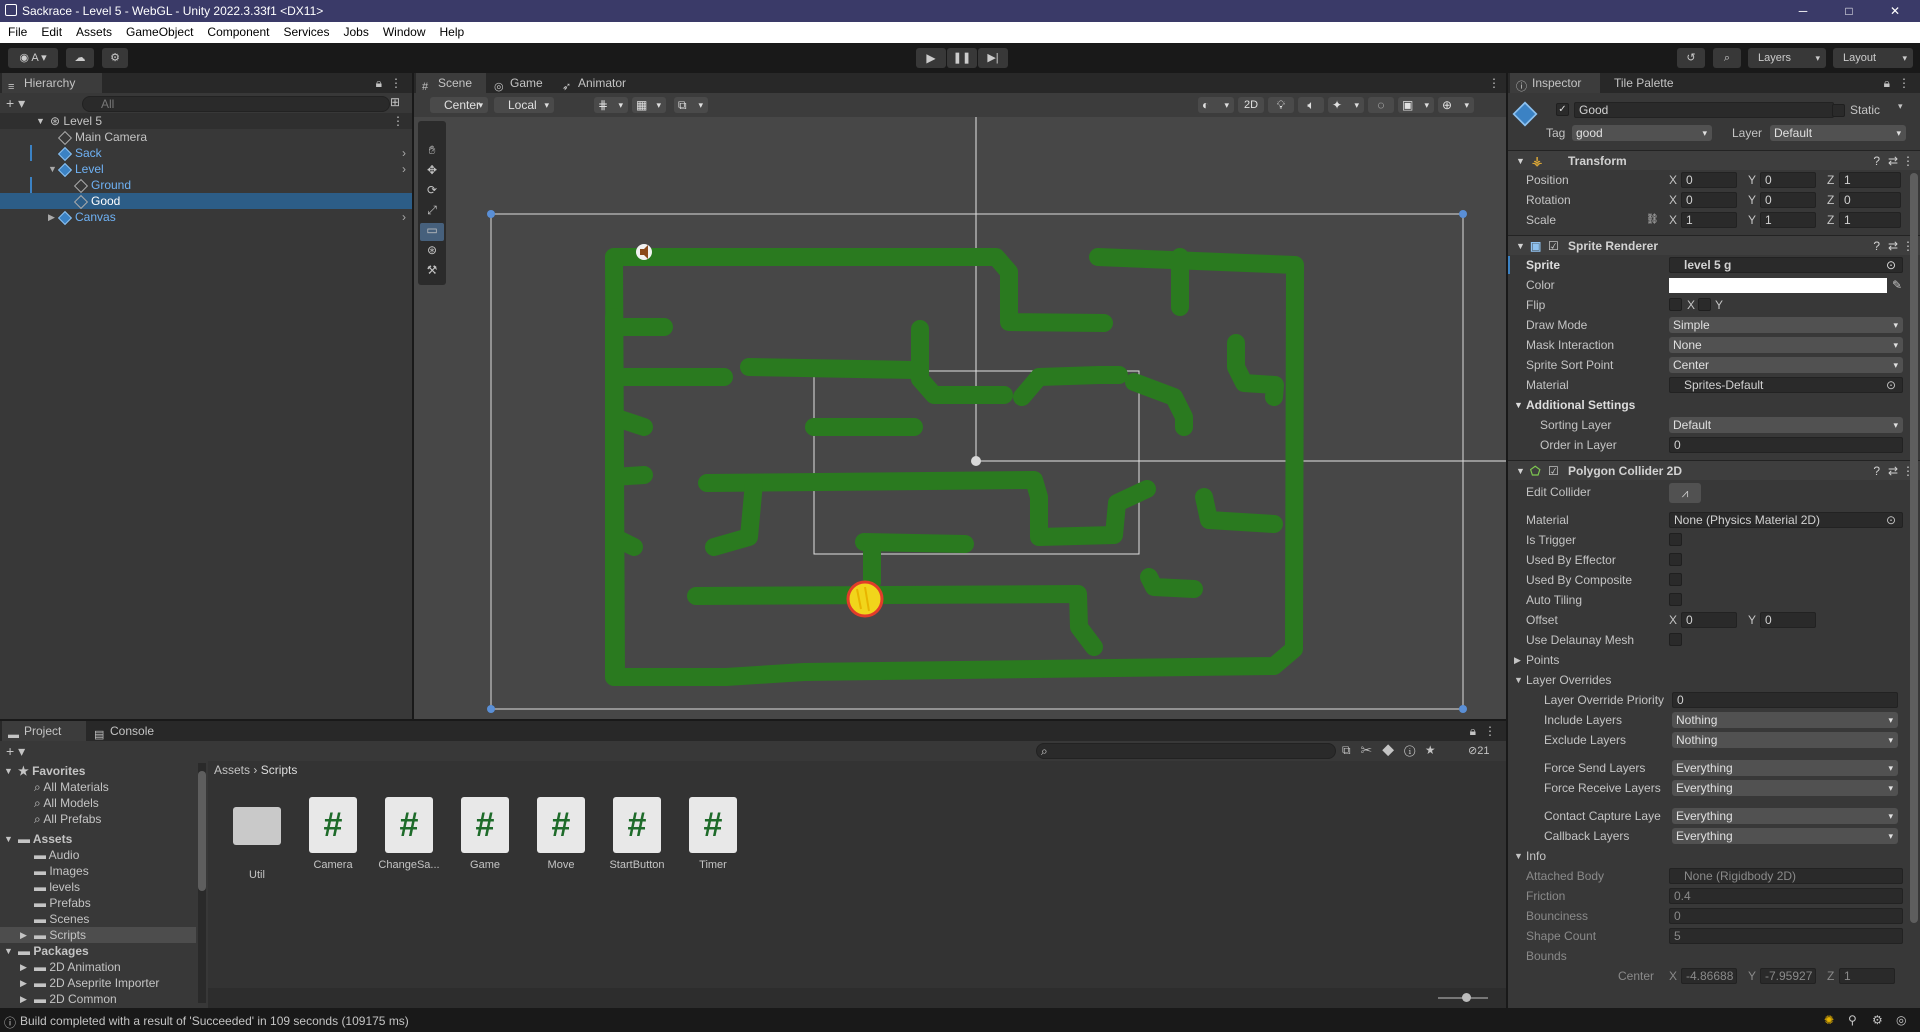 Image resolution: width=1920 pixels, height=1032 pixels. What do you see at coordinates (396, 83) in the screenshot?
I see `kebab-menu-icon: ⋮` at bounding box center [396, 83].